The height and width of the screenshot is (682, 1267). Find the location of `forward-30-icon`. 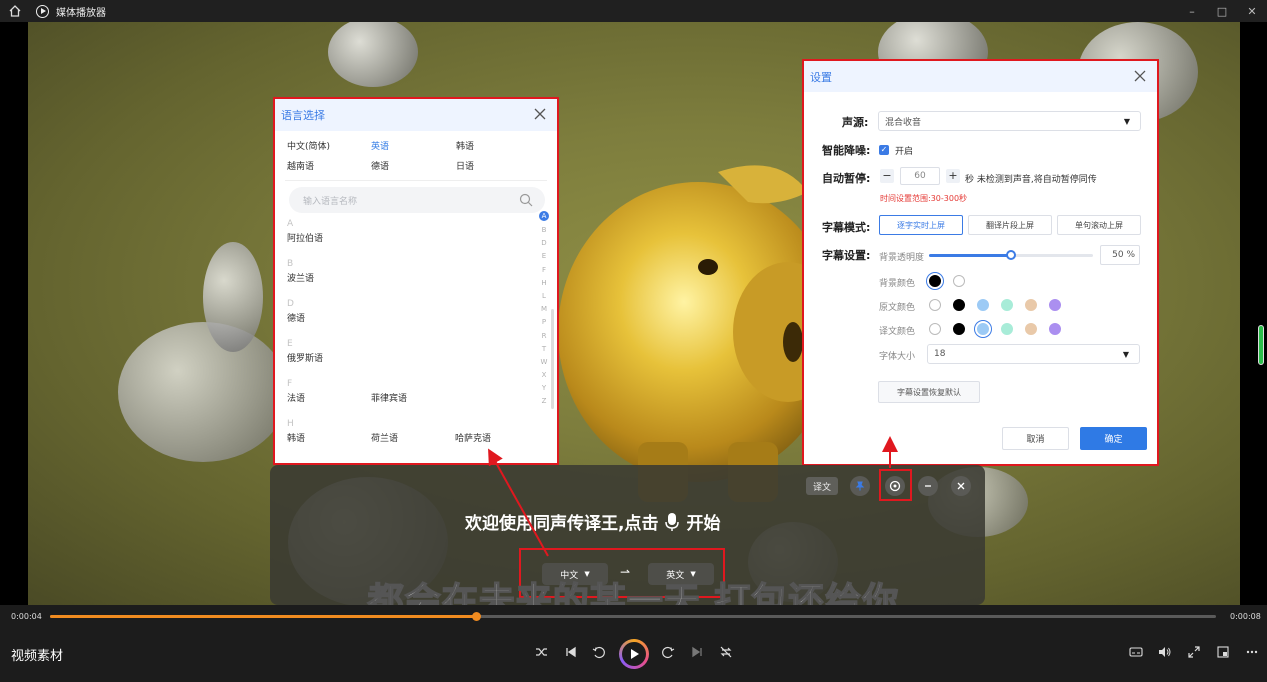

forward-30-icon is located at coordinates (668, 652).